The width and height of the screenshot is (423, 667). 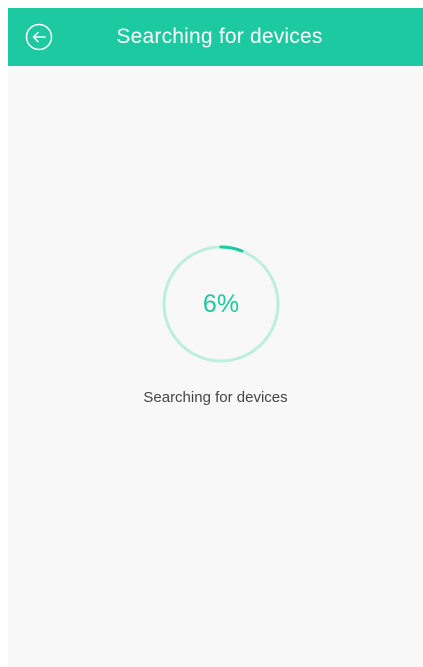 I want to click on back-button, so click(x=39, y=37).